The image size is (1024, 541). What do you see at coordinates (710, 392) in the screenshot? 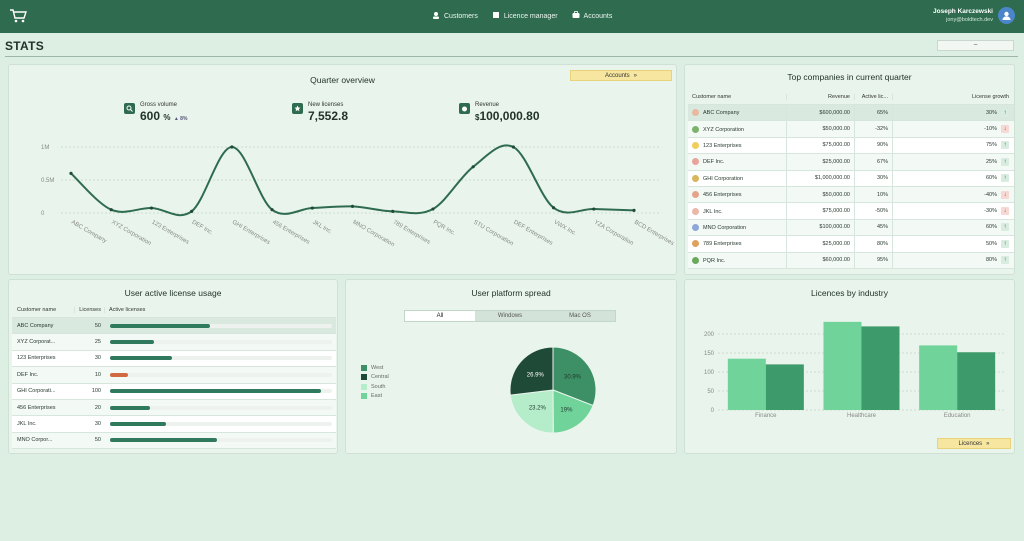
I see `y-tick-label: 50` at bounding box center [710, 392].